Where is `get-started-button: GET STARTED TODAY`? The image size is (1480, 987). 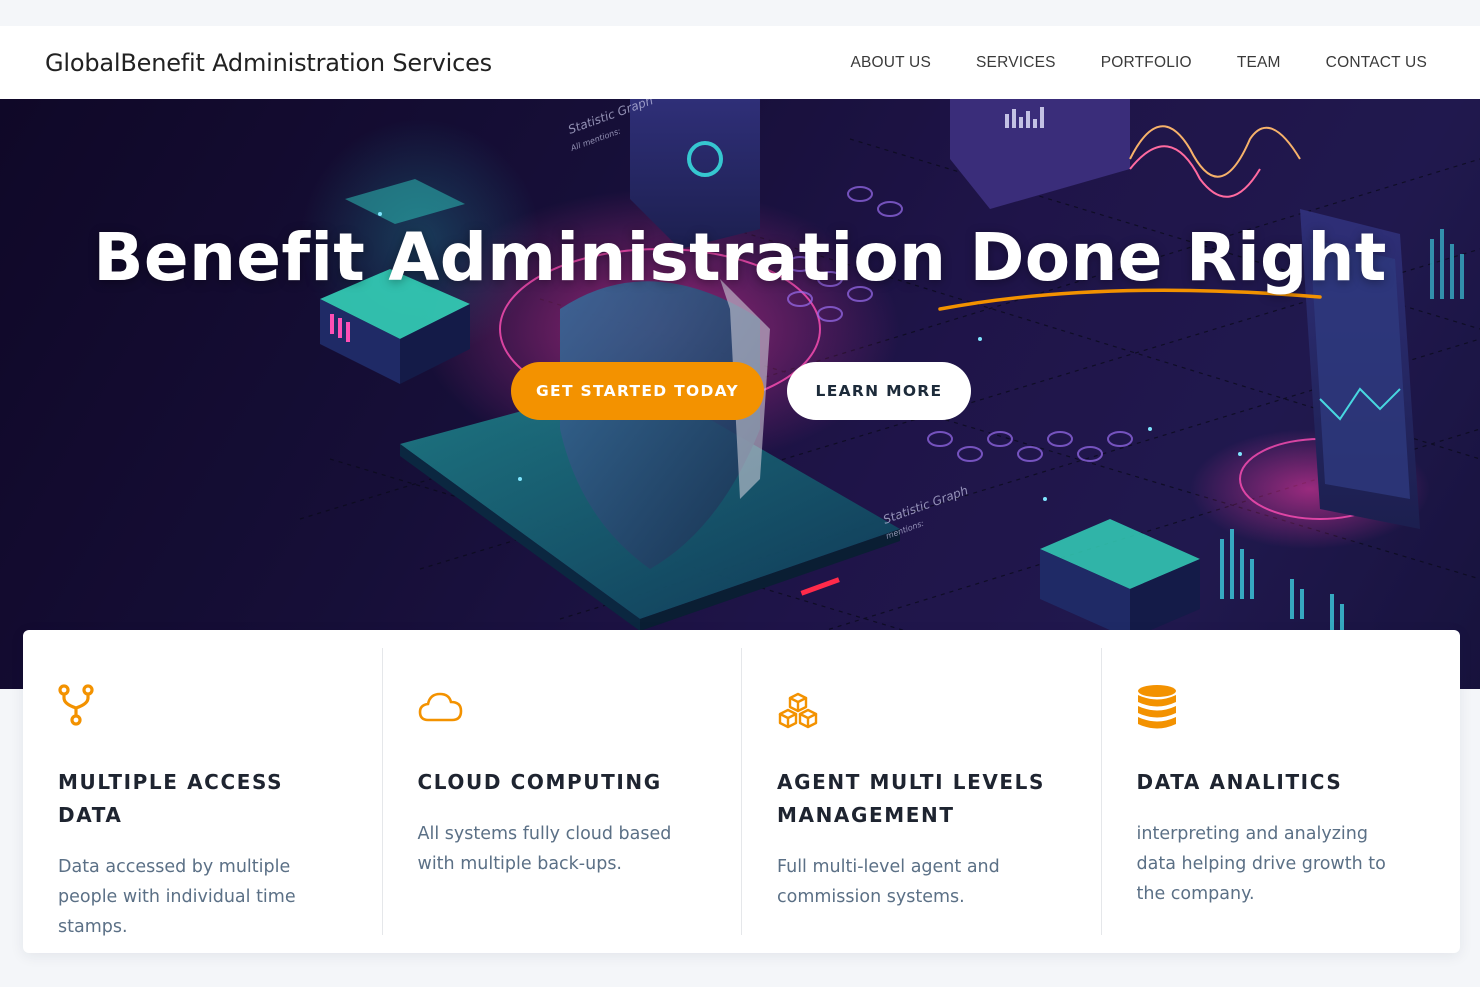 get-started-button: GET STARTED TODAY is located at coordinates (637, 391).